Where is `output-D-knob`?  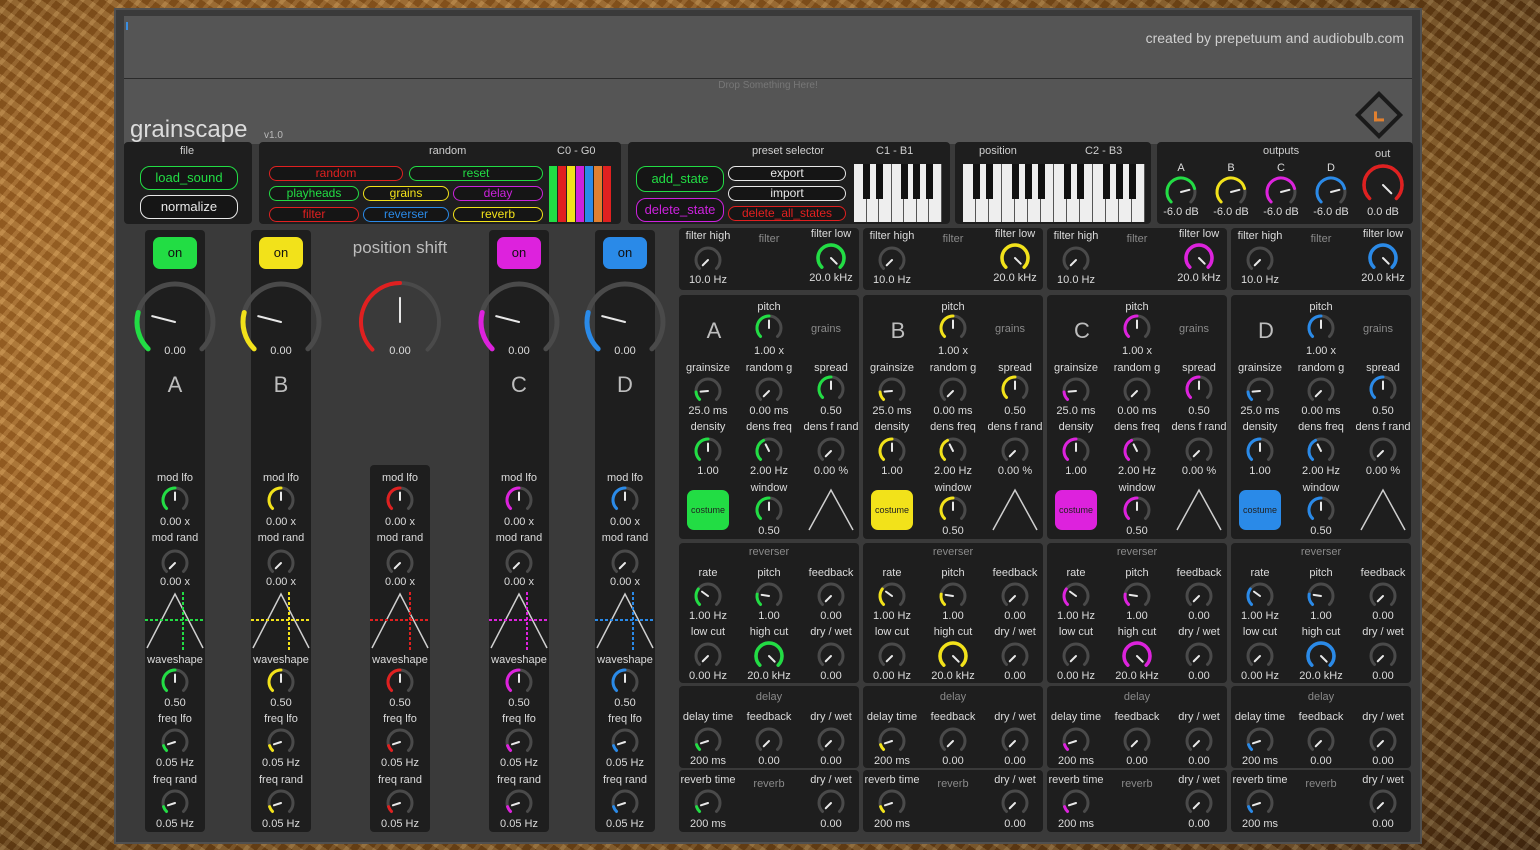
output-D-knob is located at coordinates (1331, 192).